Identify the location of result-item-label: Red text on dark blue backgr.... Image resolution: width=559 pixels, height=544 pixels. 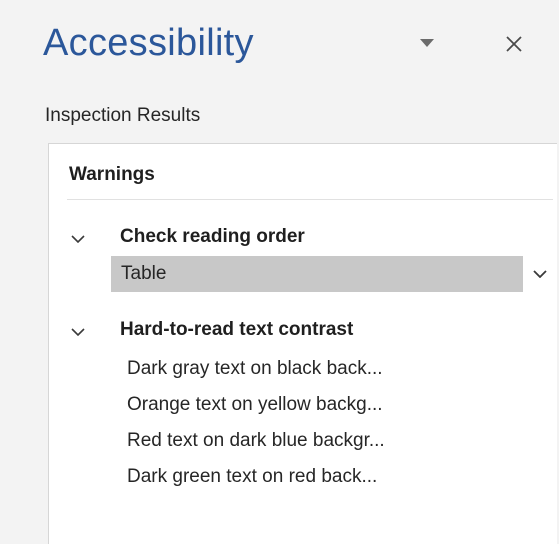
(256, 440).